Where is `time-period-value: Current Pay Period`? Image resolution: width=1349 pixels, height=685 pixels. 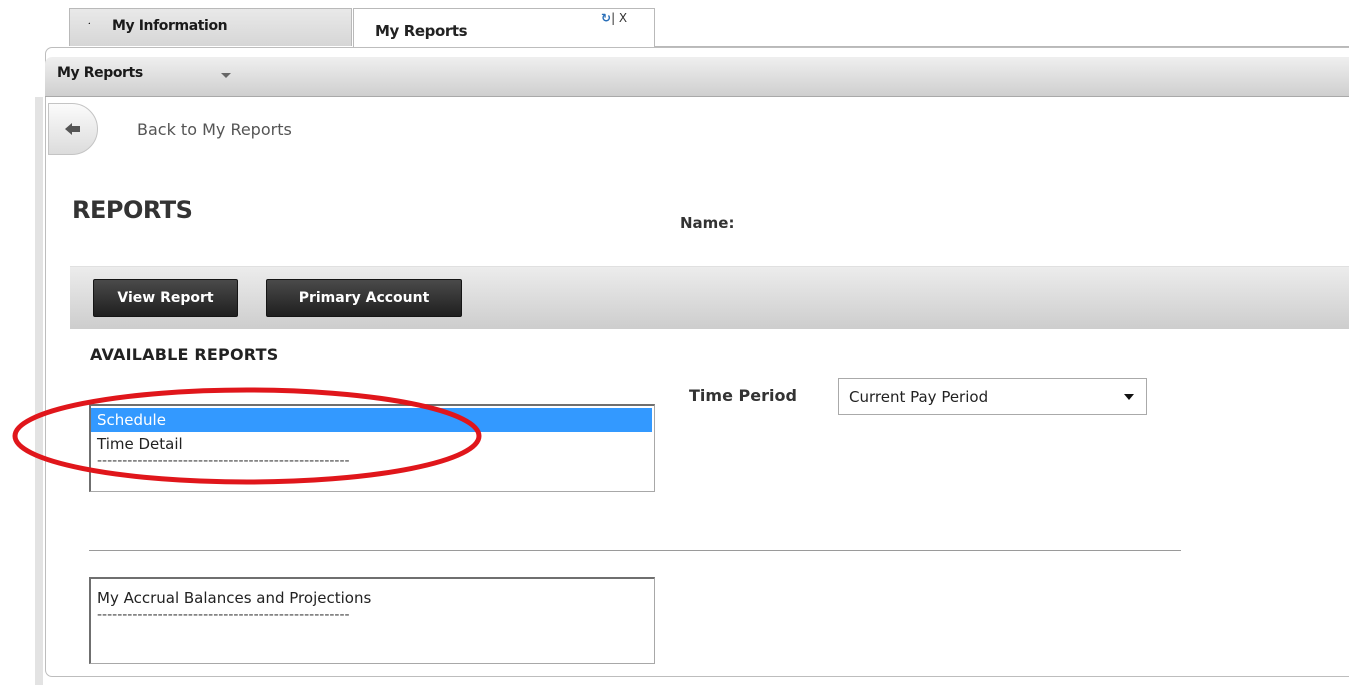
time-period-value: Current Pay Period is located at coordinates (919, 397).